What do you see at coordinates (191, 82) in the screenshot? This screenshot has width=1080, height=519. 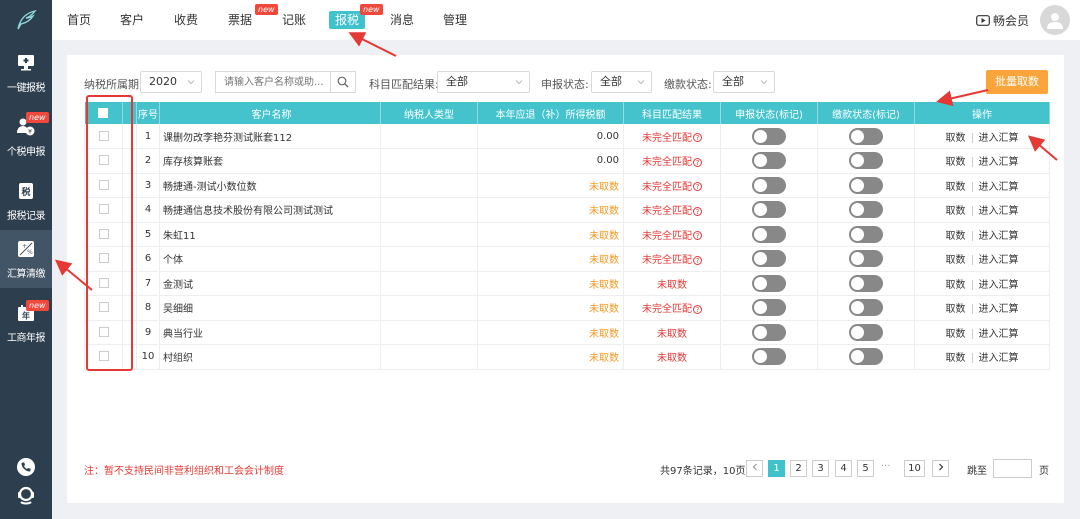 I see `chevron-down-icon` at bounding box center [191, 82].